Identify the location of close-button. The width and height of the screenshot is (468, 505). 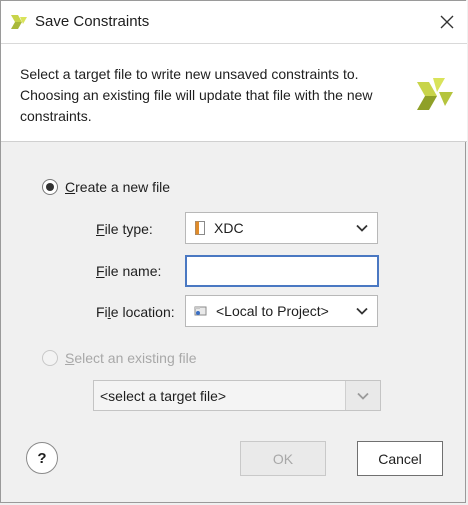
(447, 22).